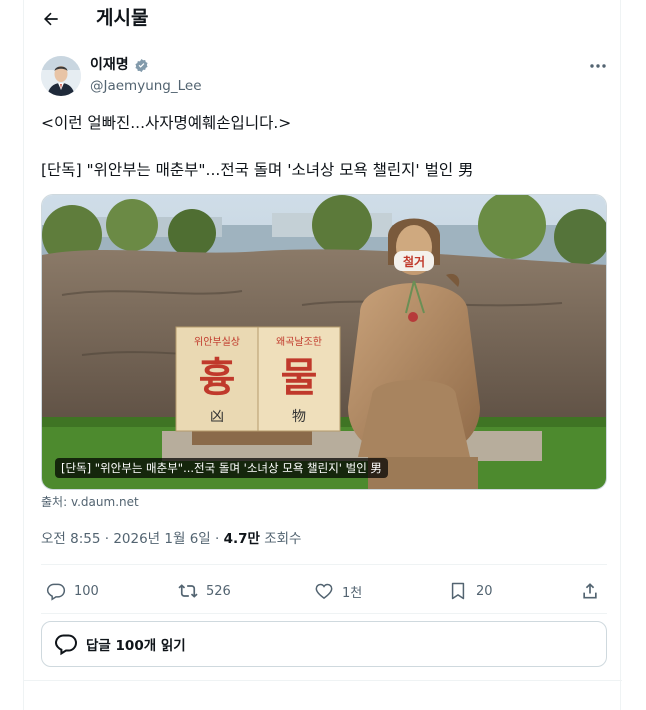 This screenshot has height=710, width=646. I want to click on author-name: 이재명, so click(109, 65).